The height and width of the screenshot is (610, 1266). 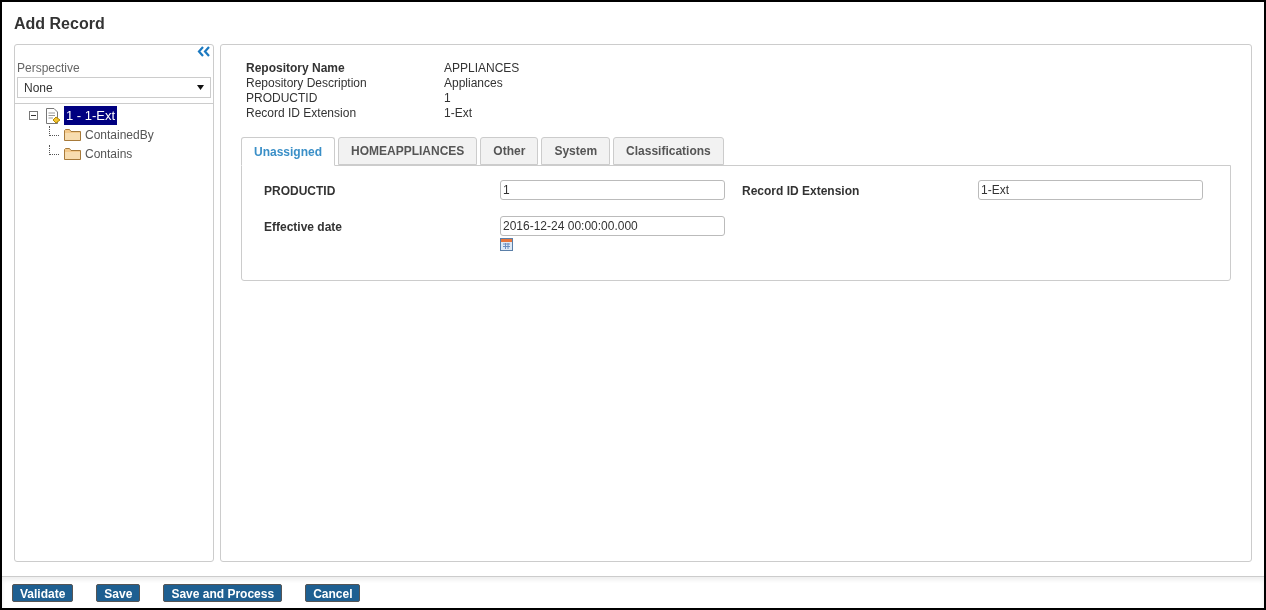 What do you see at coordinates (576, 151) in the screenshot?
I see `tab: System` at bounding box center [576, 151].